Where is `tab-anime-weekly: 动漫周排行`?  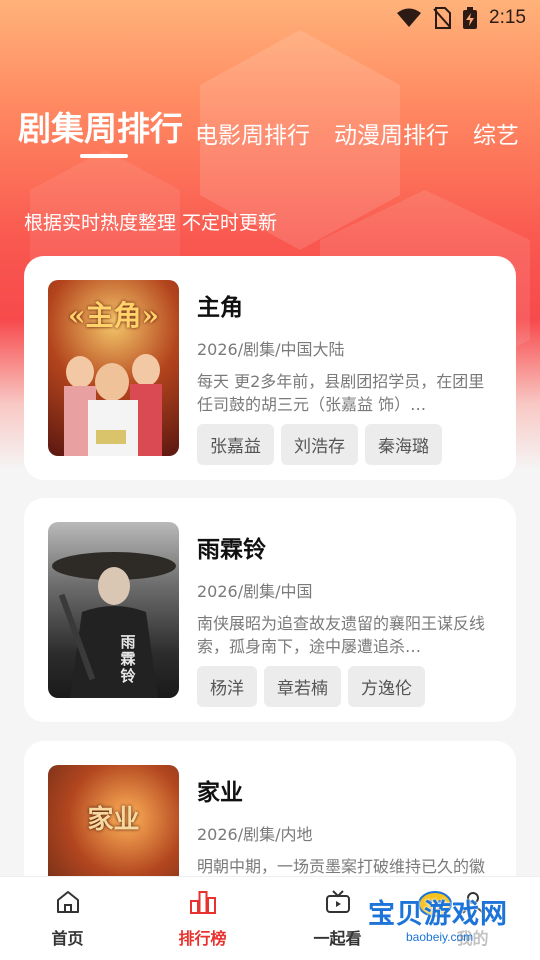 tab-anime-weekly: 动漫周排行 is located at coordinates (391, 133).